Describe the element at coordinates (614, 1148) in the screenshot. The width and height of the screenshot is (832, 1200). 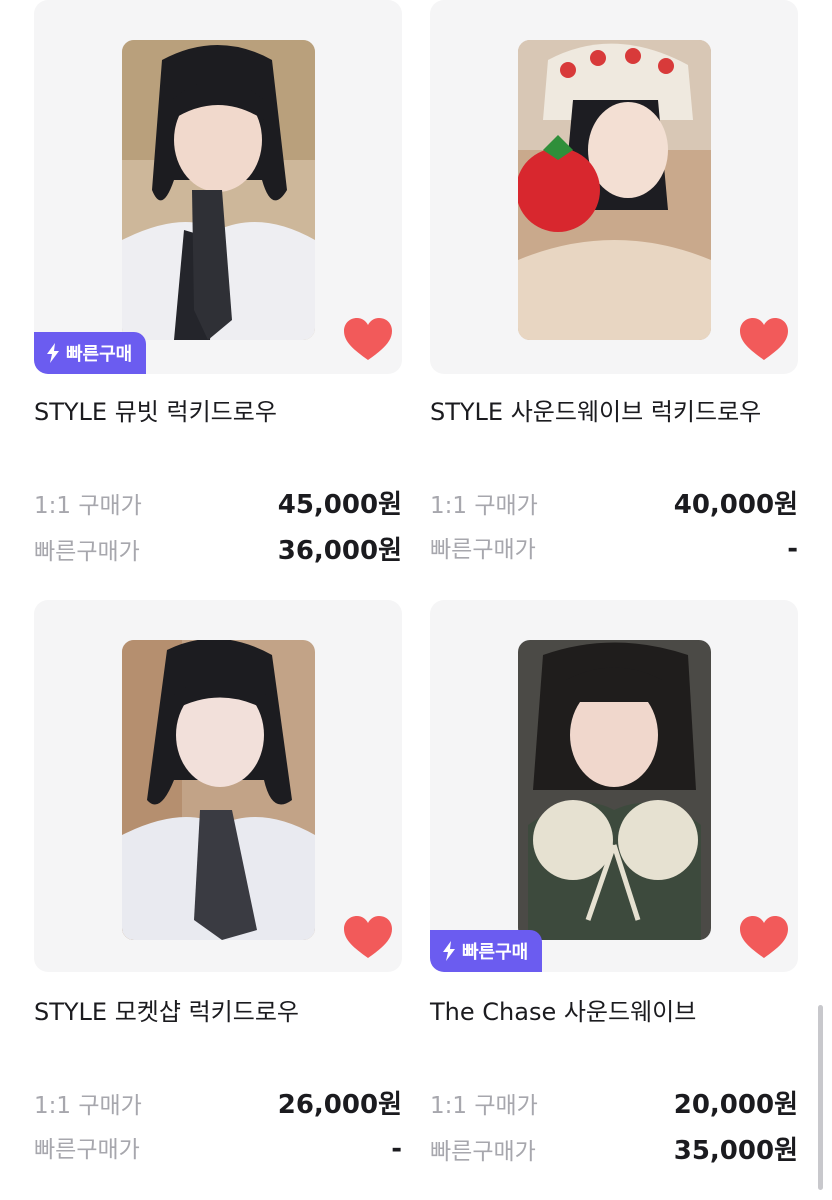
I see `price-row-quick: 빠른구매가 35,000원` at that location.